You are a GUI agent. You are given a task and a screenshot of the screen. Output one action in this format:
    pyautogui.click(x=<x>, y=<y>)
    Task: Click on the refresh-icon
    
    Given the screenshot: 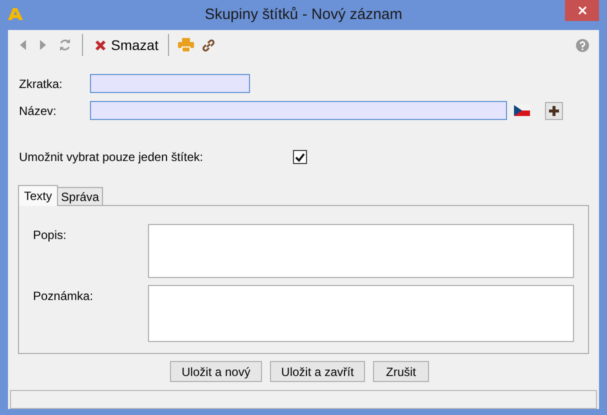 What is the action you would take?
    pyautogui.click(x=65, y=45)
    